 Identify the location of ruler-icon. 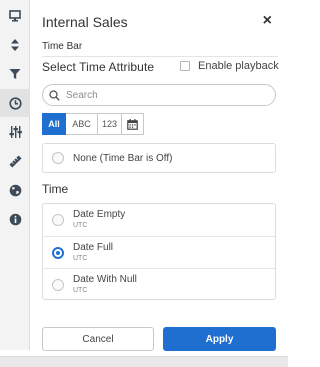
(15, 161).